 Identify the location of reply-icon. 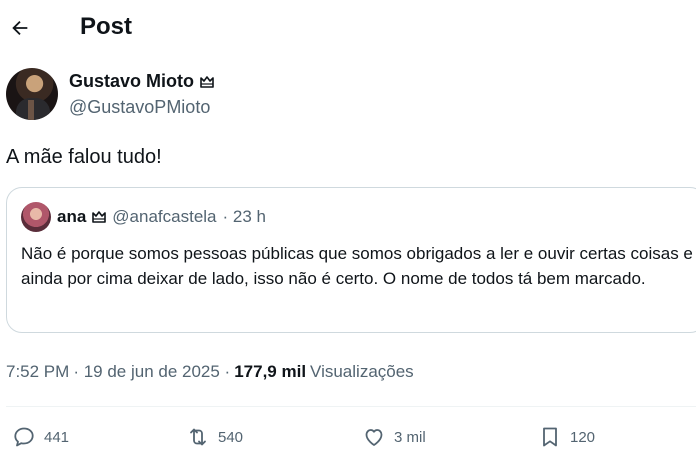
(24, 437).